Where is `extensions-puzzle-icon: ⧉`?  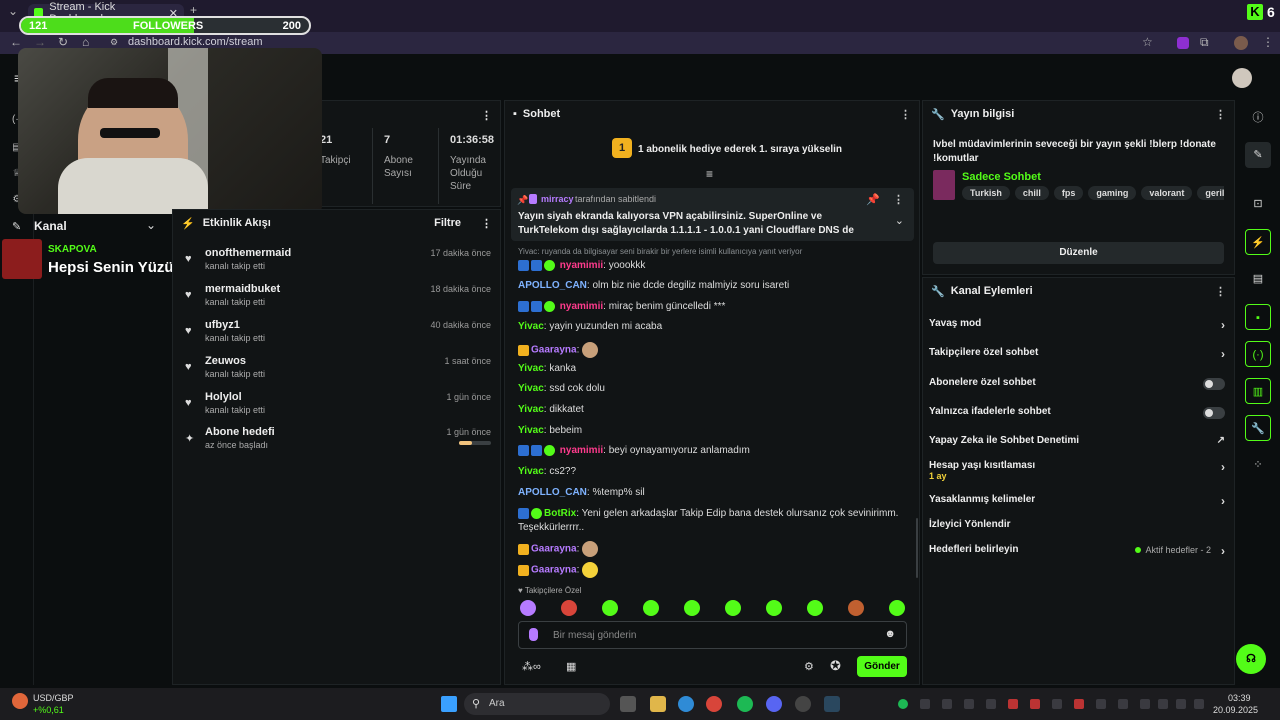 extensions-puzzle-icon: ⧉ is located at coordinates (1204, 42).